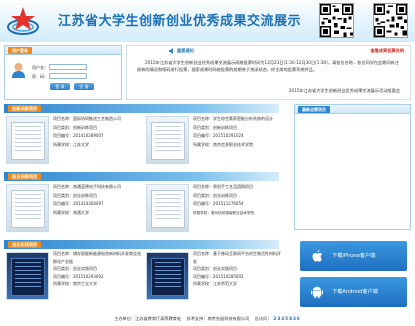 The height and width of the screenshot is (326, 415). What do you see at coordinates (63, 50) in the screenshot?
I see `login-panel-header: 用户登录` at bounding box center [63, 50].